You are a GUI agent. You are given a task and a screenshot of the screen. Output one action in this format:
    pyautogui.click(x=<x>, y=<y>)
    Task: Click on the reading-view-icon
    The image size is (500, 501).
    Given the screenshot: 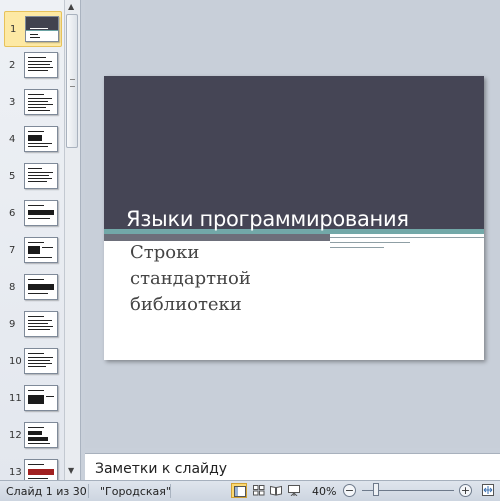 What is the action you would take?
    pyautogui.click(x=276, y=490)
    